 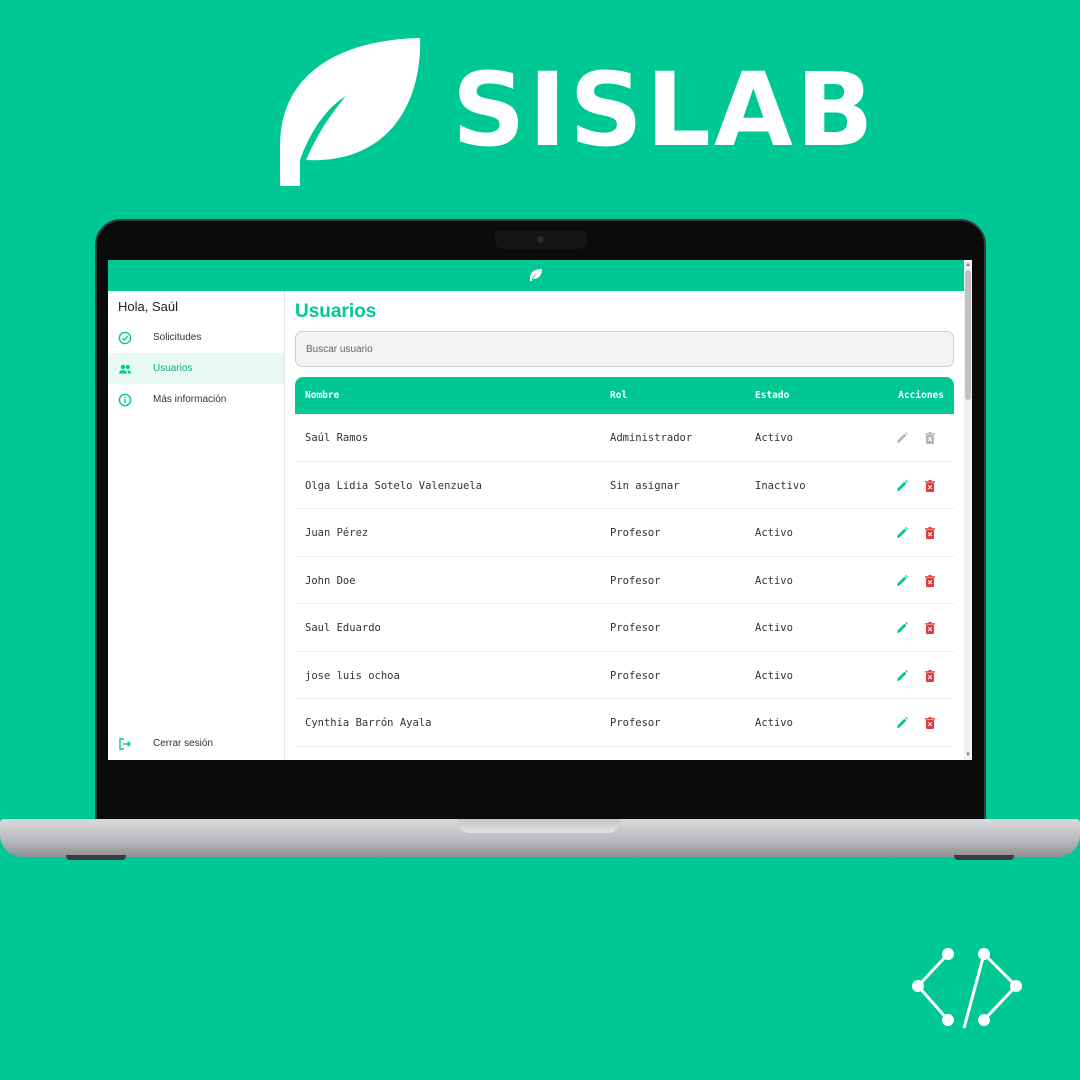 I want to click on table-row: Saúl Ramos Administrador Activo, so click(x=624, y=438).